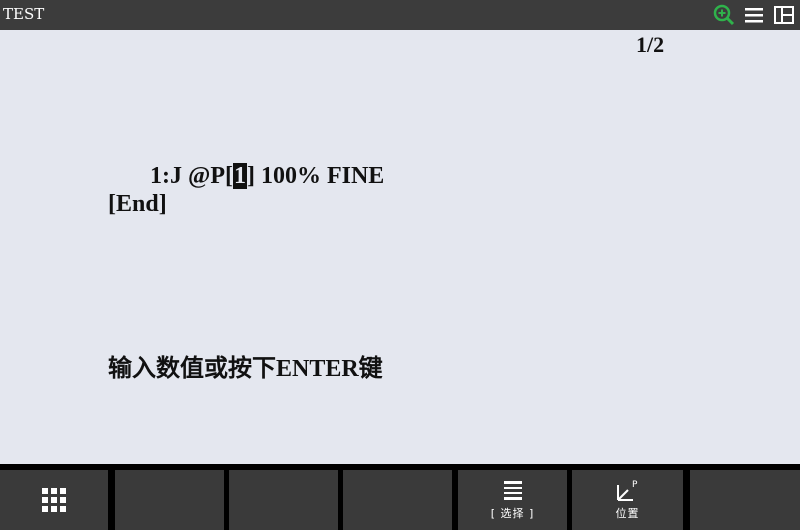 Image resolution: width=800 pixels, height=530 pixels. What do you see at coordinates (397, 500) in the screenshot?
I see `fkey-f3` at bounding box center [397, 500].